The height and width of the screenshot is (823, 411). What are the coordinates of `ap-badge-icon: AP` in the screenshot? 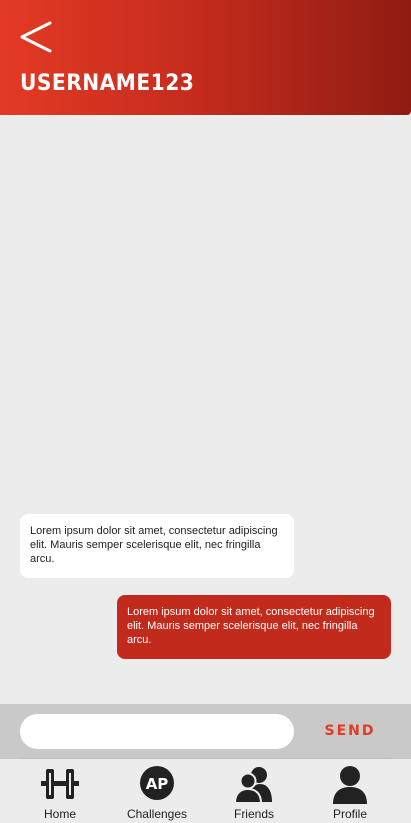 It's located at (157, 783).